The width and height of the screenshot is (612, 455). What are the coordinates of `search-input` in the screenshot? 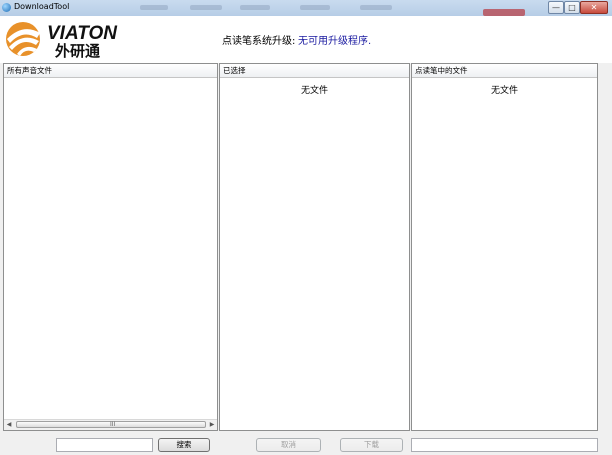 It's located at (104, 445).